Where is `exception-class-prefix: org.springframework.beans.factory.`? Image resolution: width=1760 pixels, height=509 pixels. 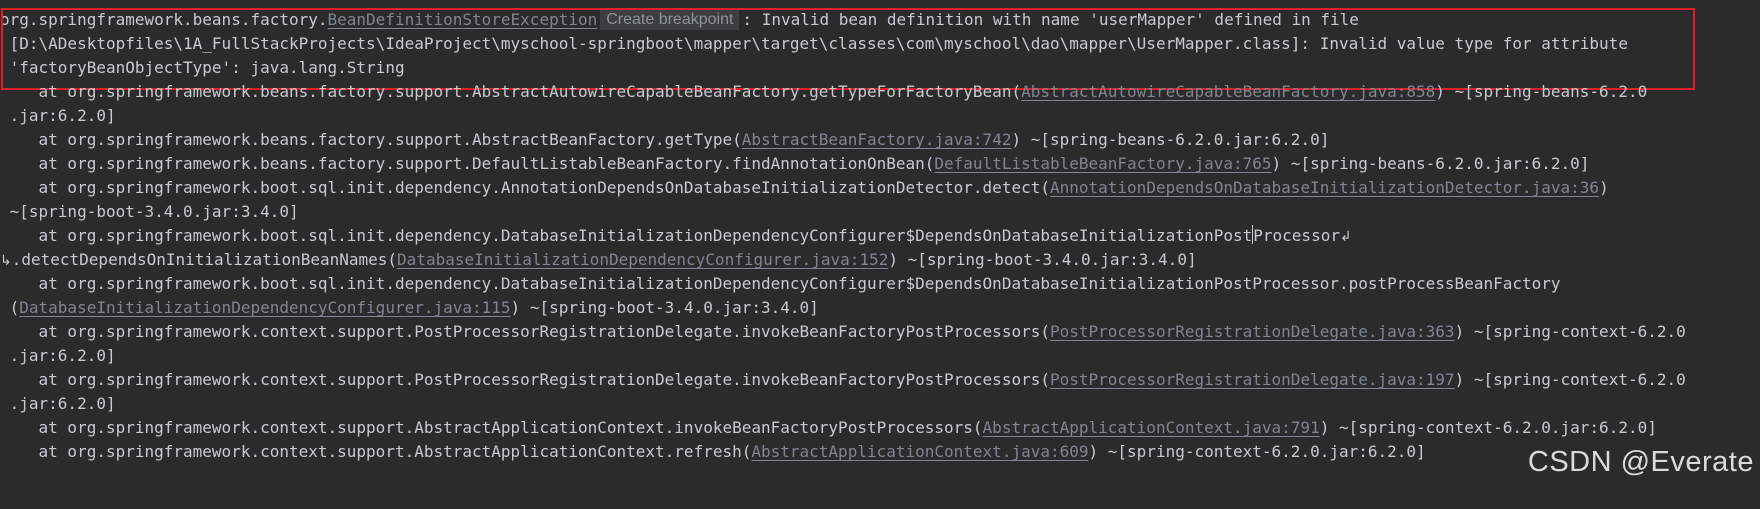 exception-class-prefix: org.springframework.beans.factory. is located at coordinates (164, 19).